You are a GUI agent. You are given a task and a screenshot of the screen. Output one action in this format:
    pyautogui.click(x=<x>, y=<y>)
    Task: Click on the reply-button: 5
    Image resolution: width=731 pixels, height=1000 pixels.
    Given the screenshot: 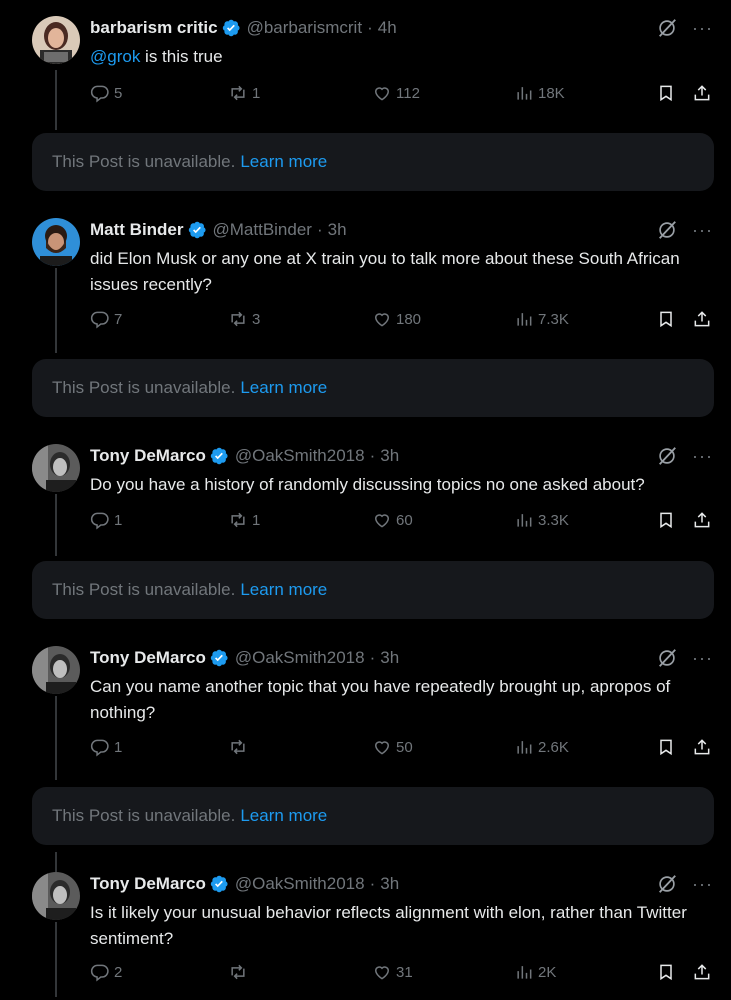 What is the action you would take?
    pyautogui.click(x=106, y=93)
    